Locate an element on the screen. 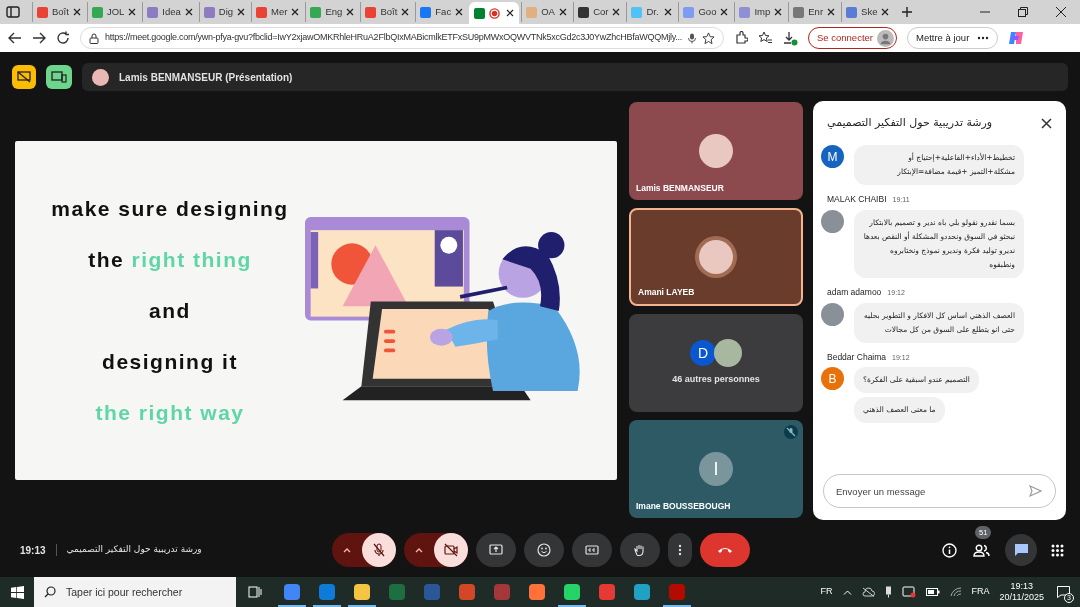 The height and width of the screenshot is (607, 1080). browser-tab: Eng is located at coordinates (332, 12).